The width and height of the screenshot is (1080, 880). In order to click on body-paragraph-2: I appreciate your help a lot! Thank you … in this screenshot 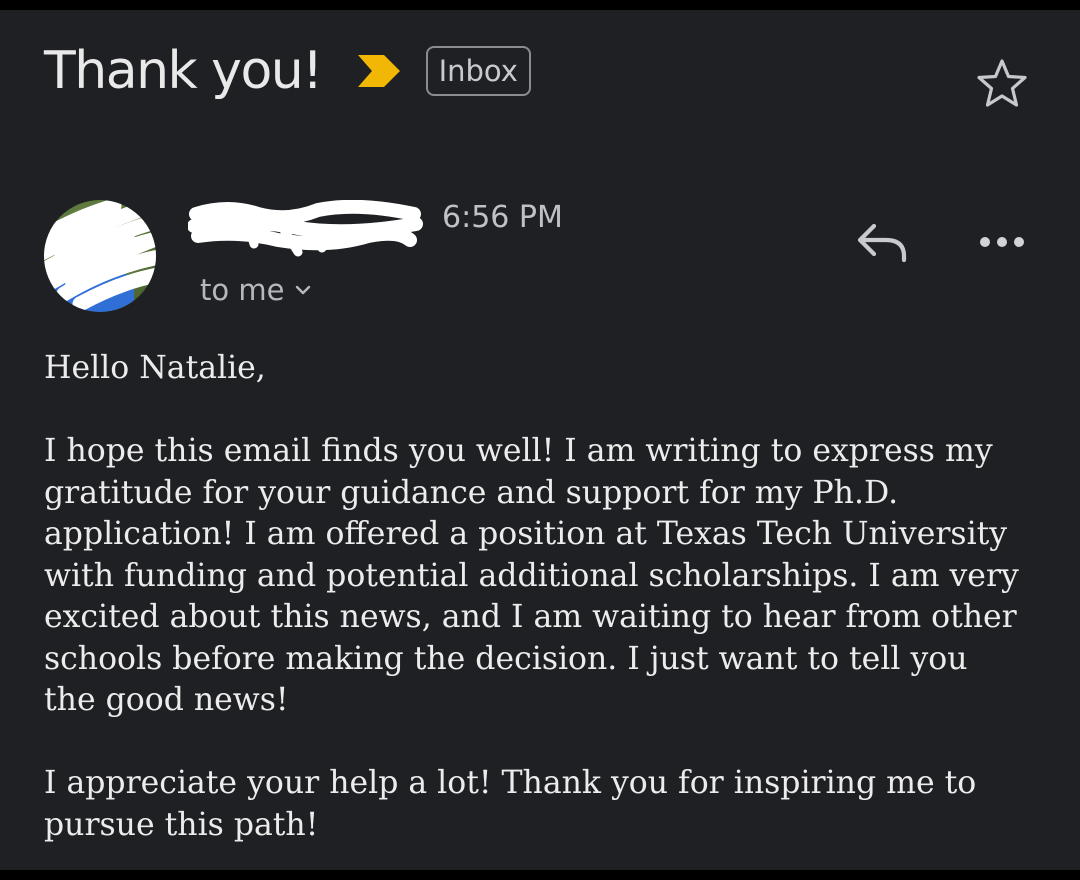, I will do `click(544, 804)`.